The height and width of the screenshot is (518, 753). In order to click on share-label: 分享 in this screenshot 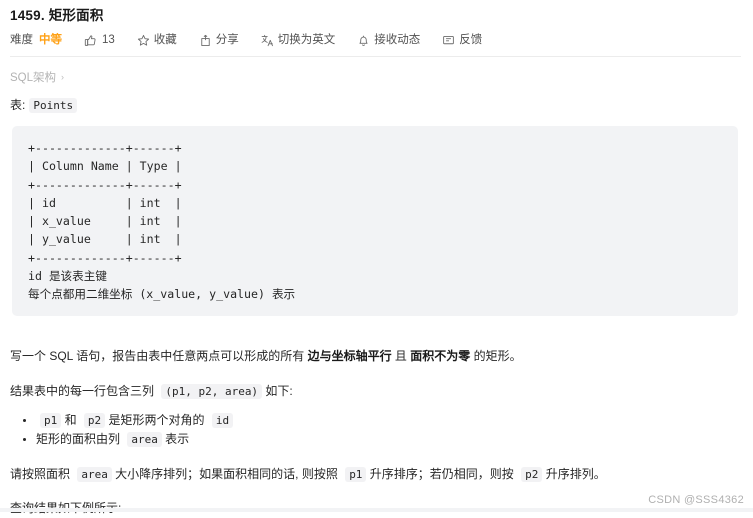, I will do `click(227, 40)`.